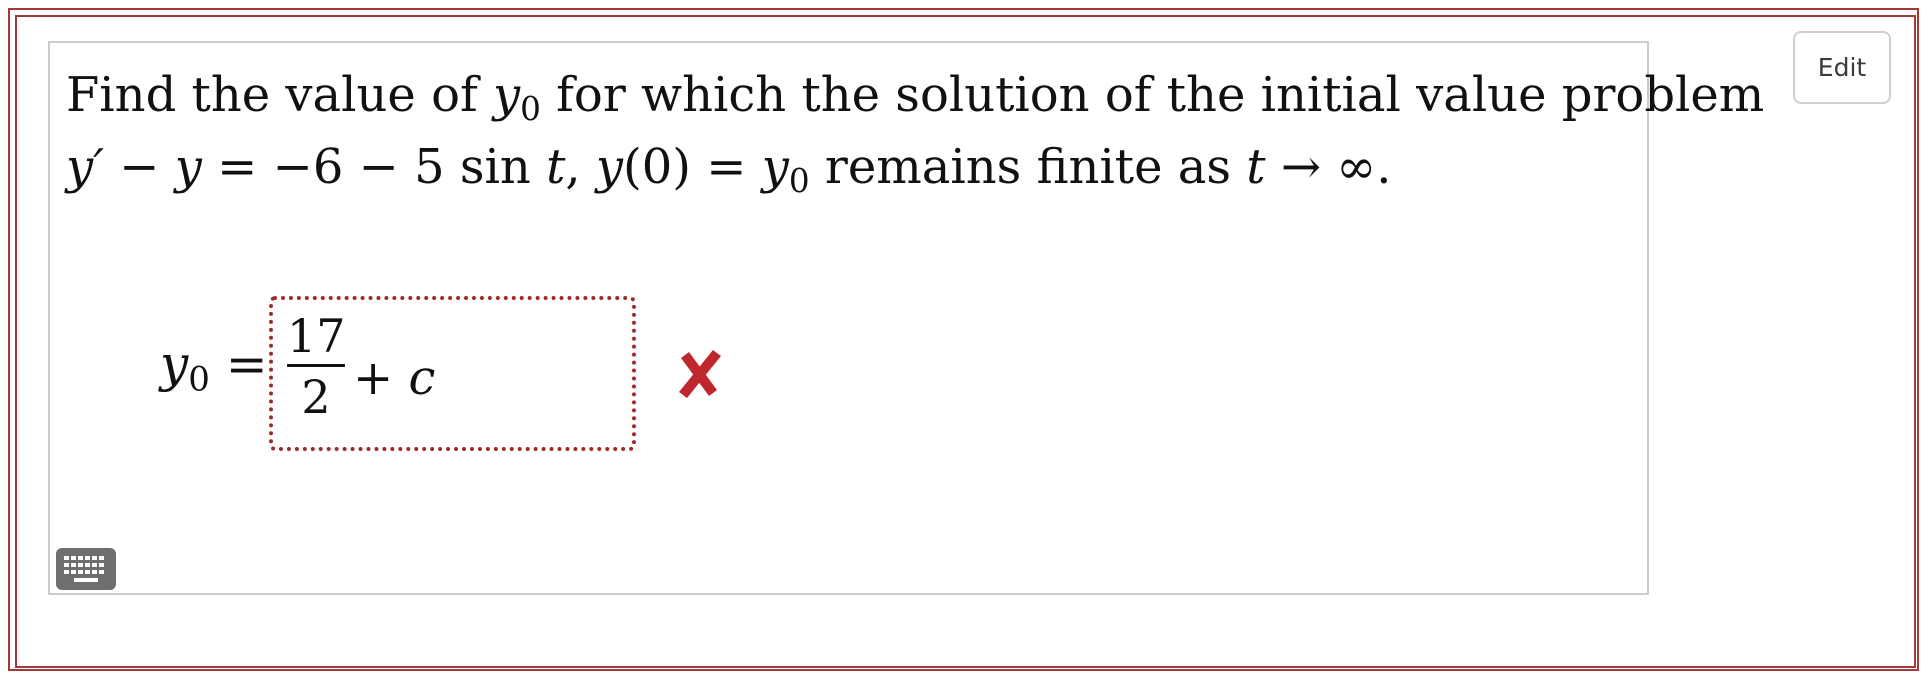 This screenshot has height=679, width=1931. I want to click on answer-fraction: 17 2, so click(316, 367).